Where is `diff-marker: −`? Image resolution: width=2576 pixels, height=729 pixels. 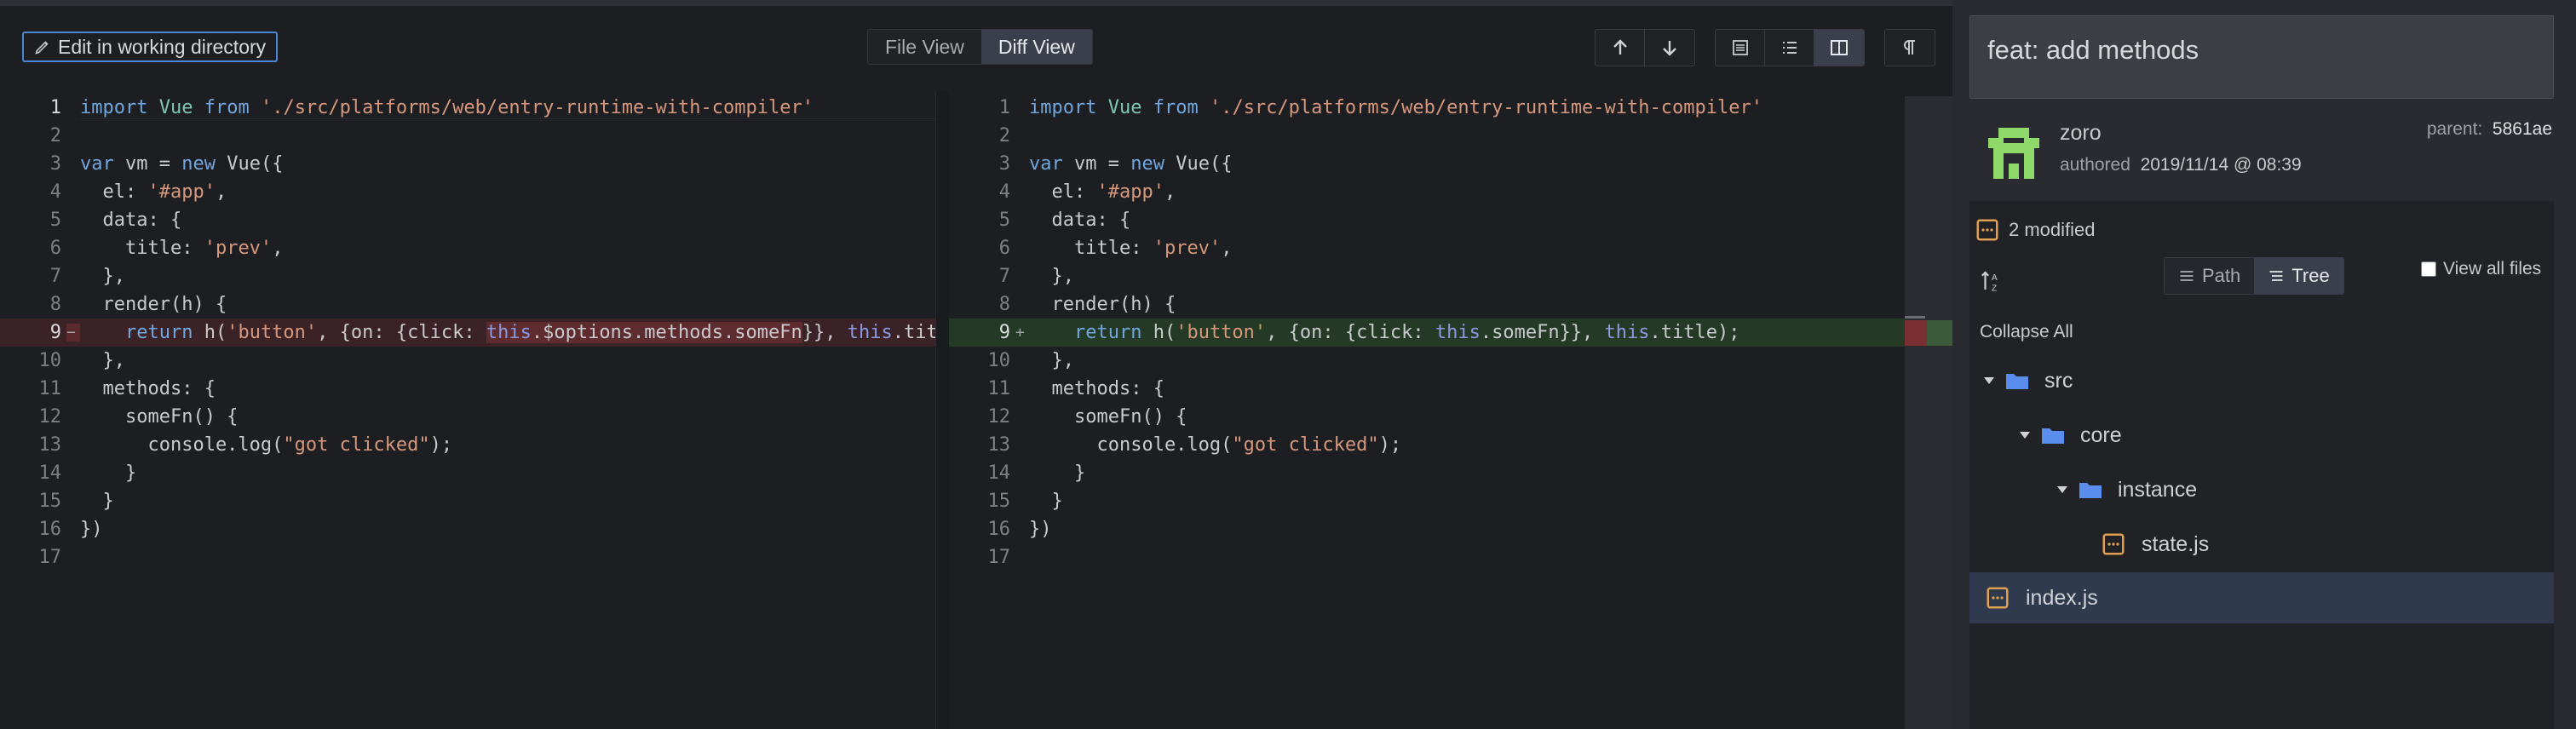
diff-marker: − is located at coordinates (73, 333).